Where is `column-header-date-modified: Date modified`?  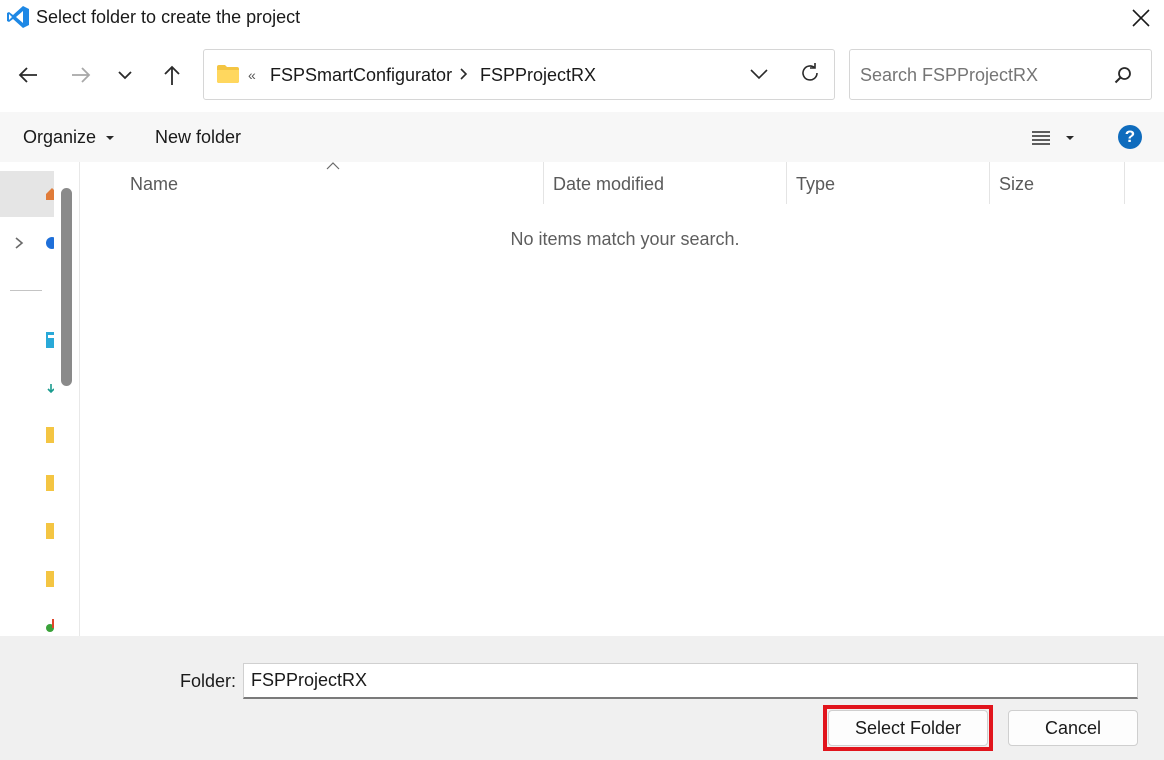
column-header-date-modified: Date modified is located at coordinates (608, 184).